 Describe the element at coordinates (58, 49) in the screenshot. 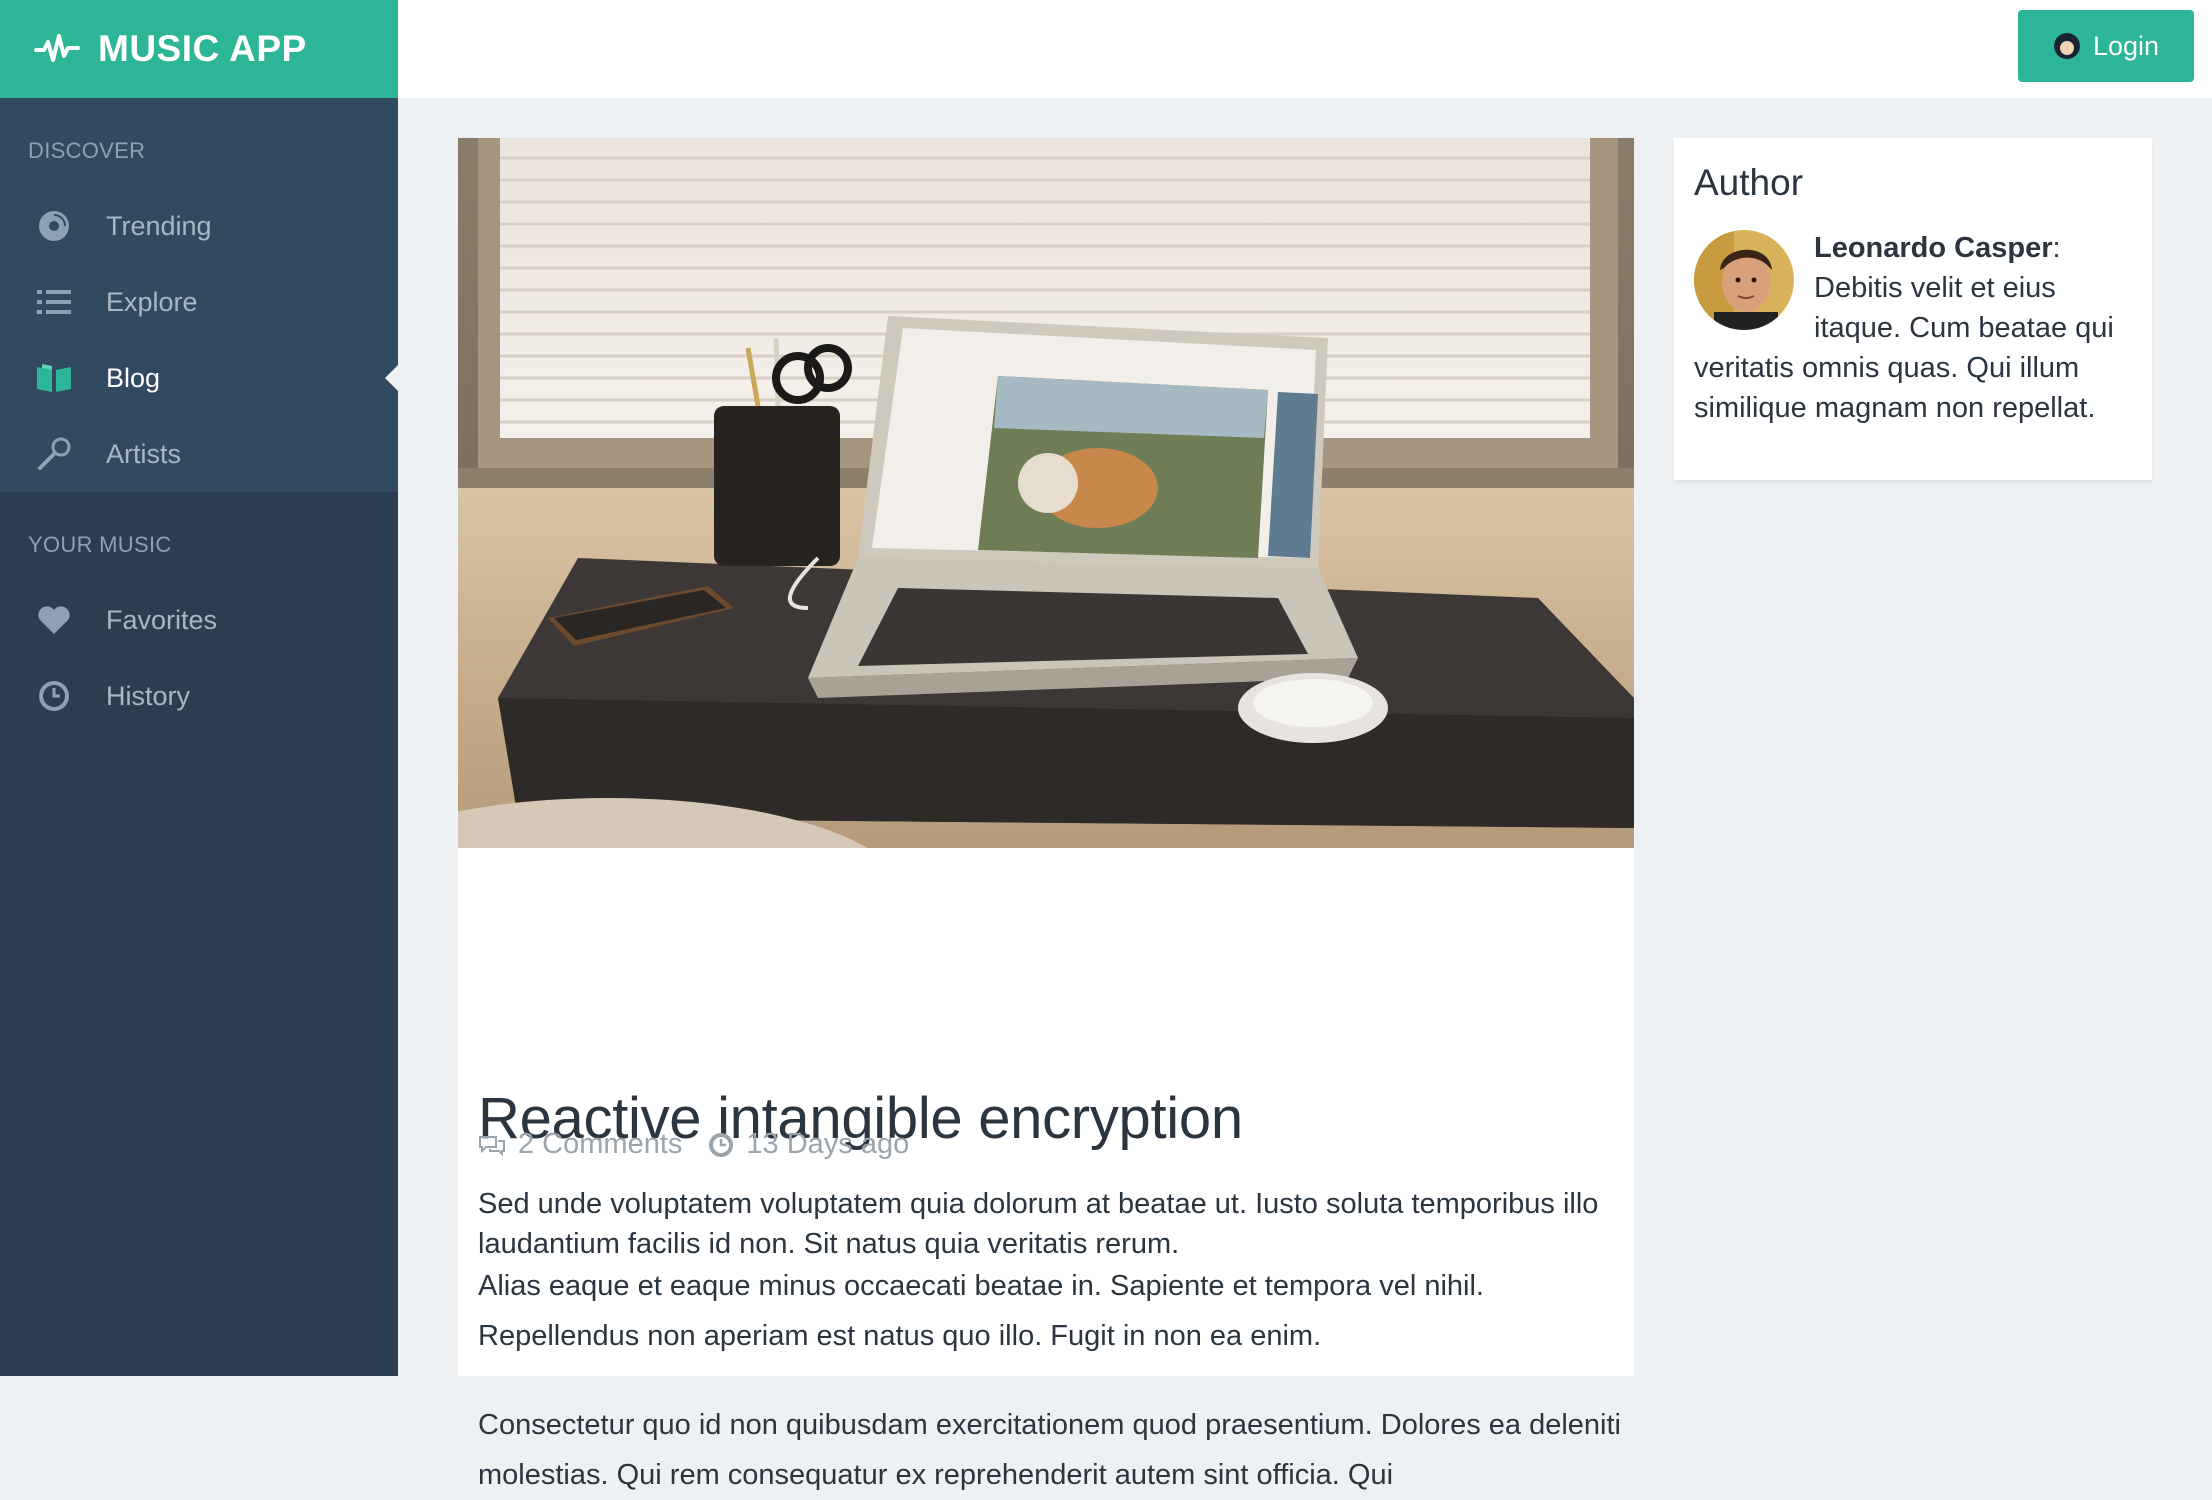

I see `waveform-icon` at that location.